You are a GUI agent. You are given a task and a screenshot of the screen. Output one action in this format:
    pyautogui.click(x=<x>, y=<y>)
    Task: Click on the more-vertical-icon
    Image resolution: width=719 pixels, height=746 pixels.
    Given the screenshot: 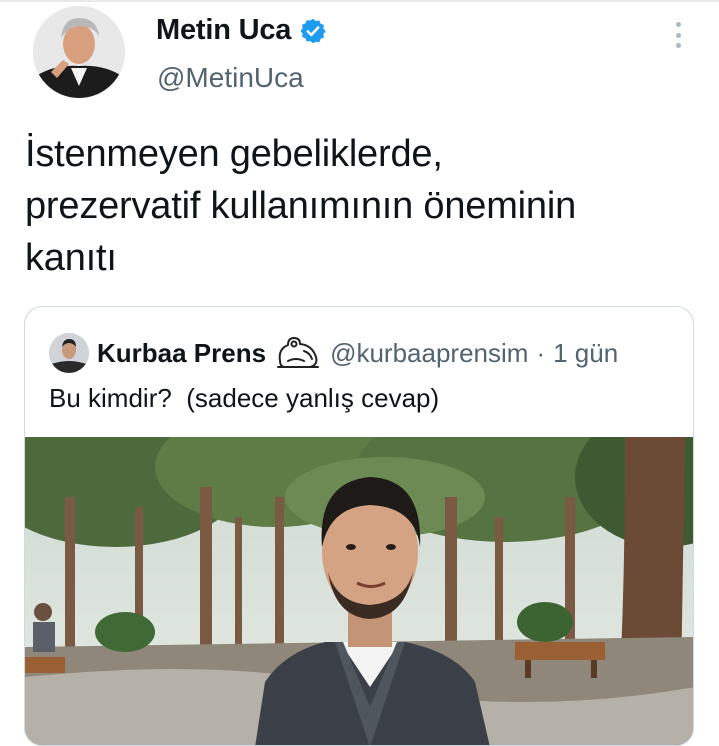 What is the action you would take?
    pyautogui.click(x=678, y=35)
    